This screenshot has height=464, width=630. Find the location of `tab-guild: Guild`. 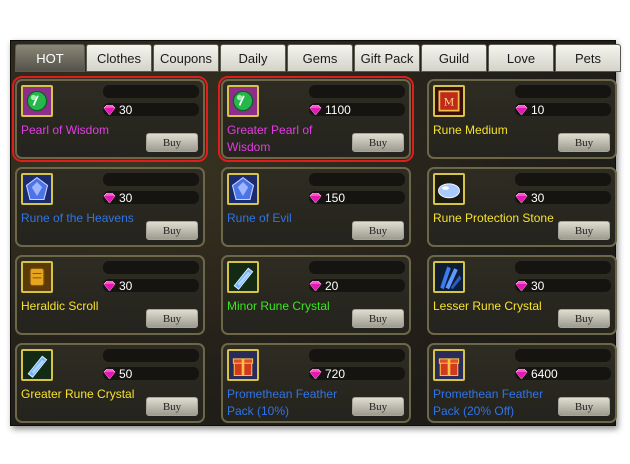

tab-guild: Guild is located at coordinates (454, 58).